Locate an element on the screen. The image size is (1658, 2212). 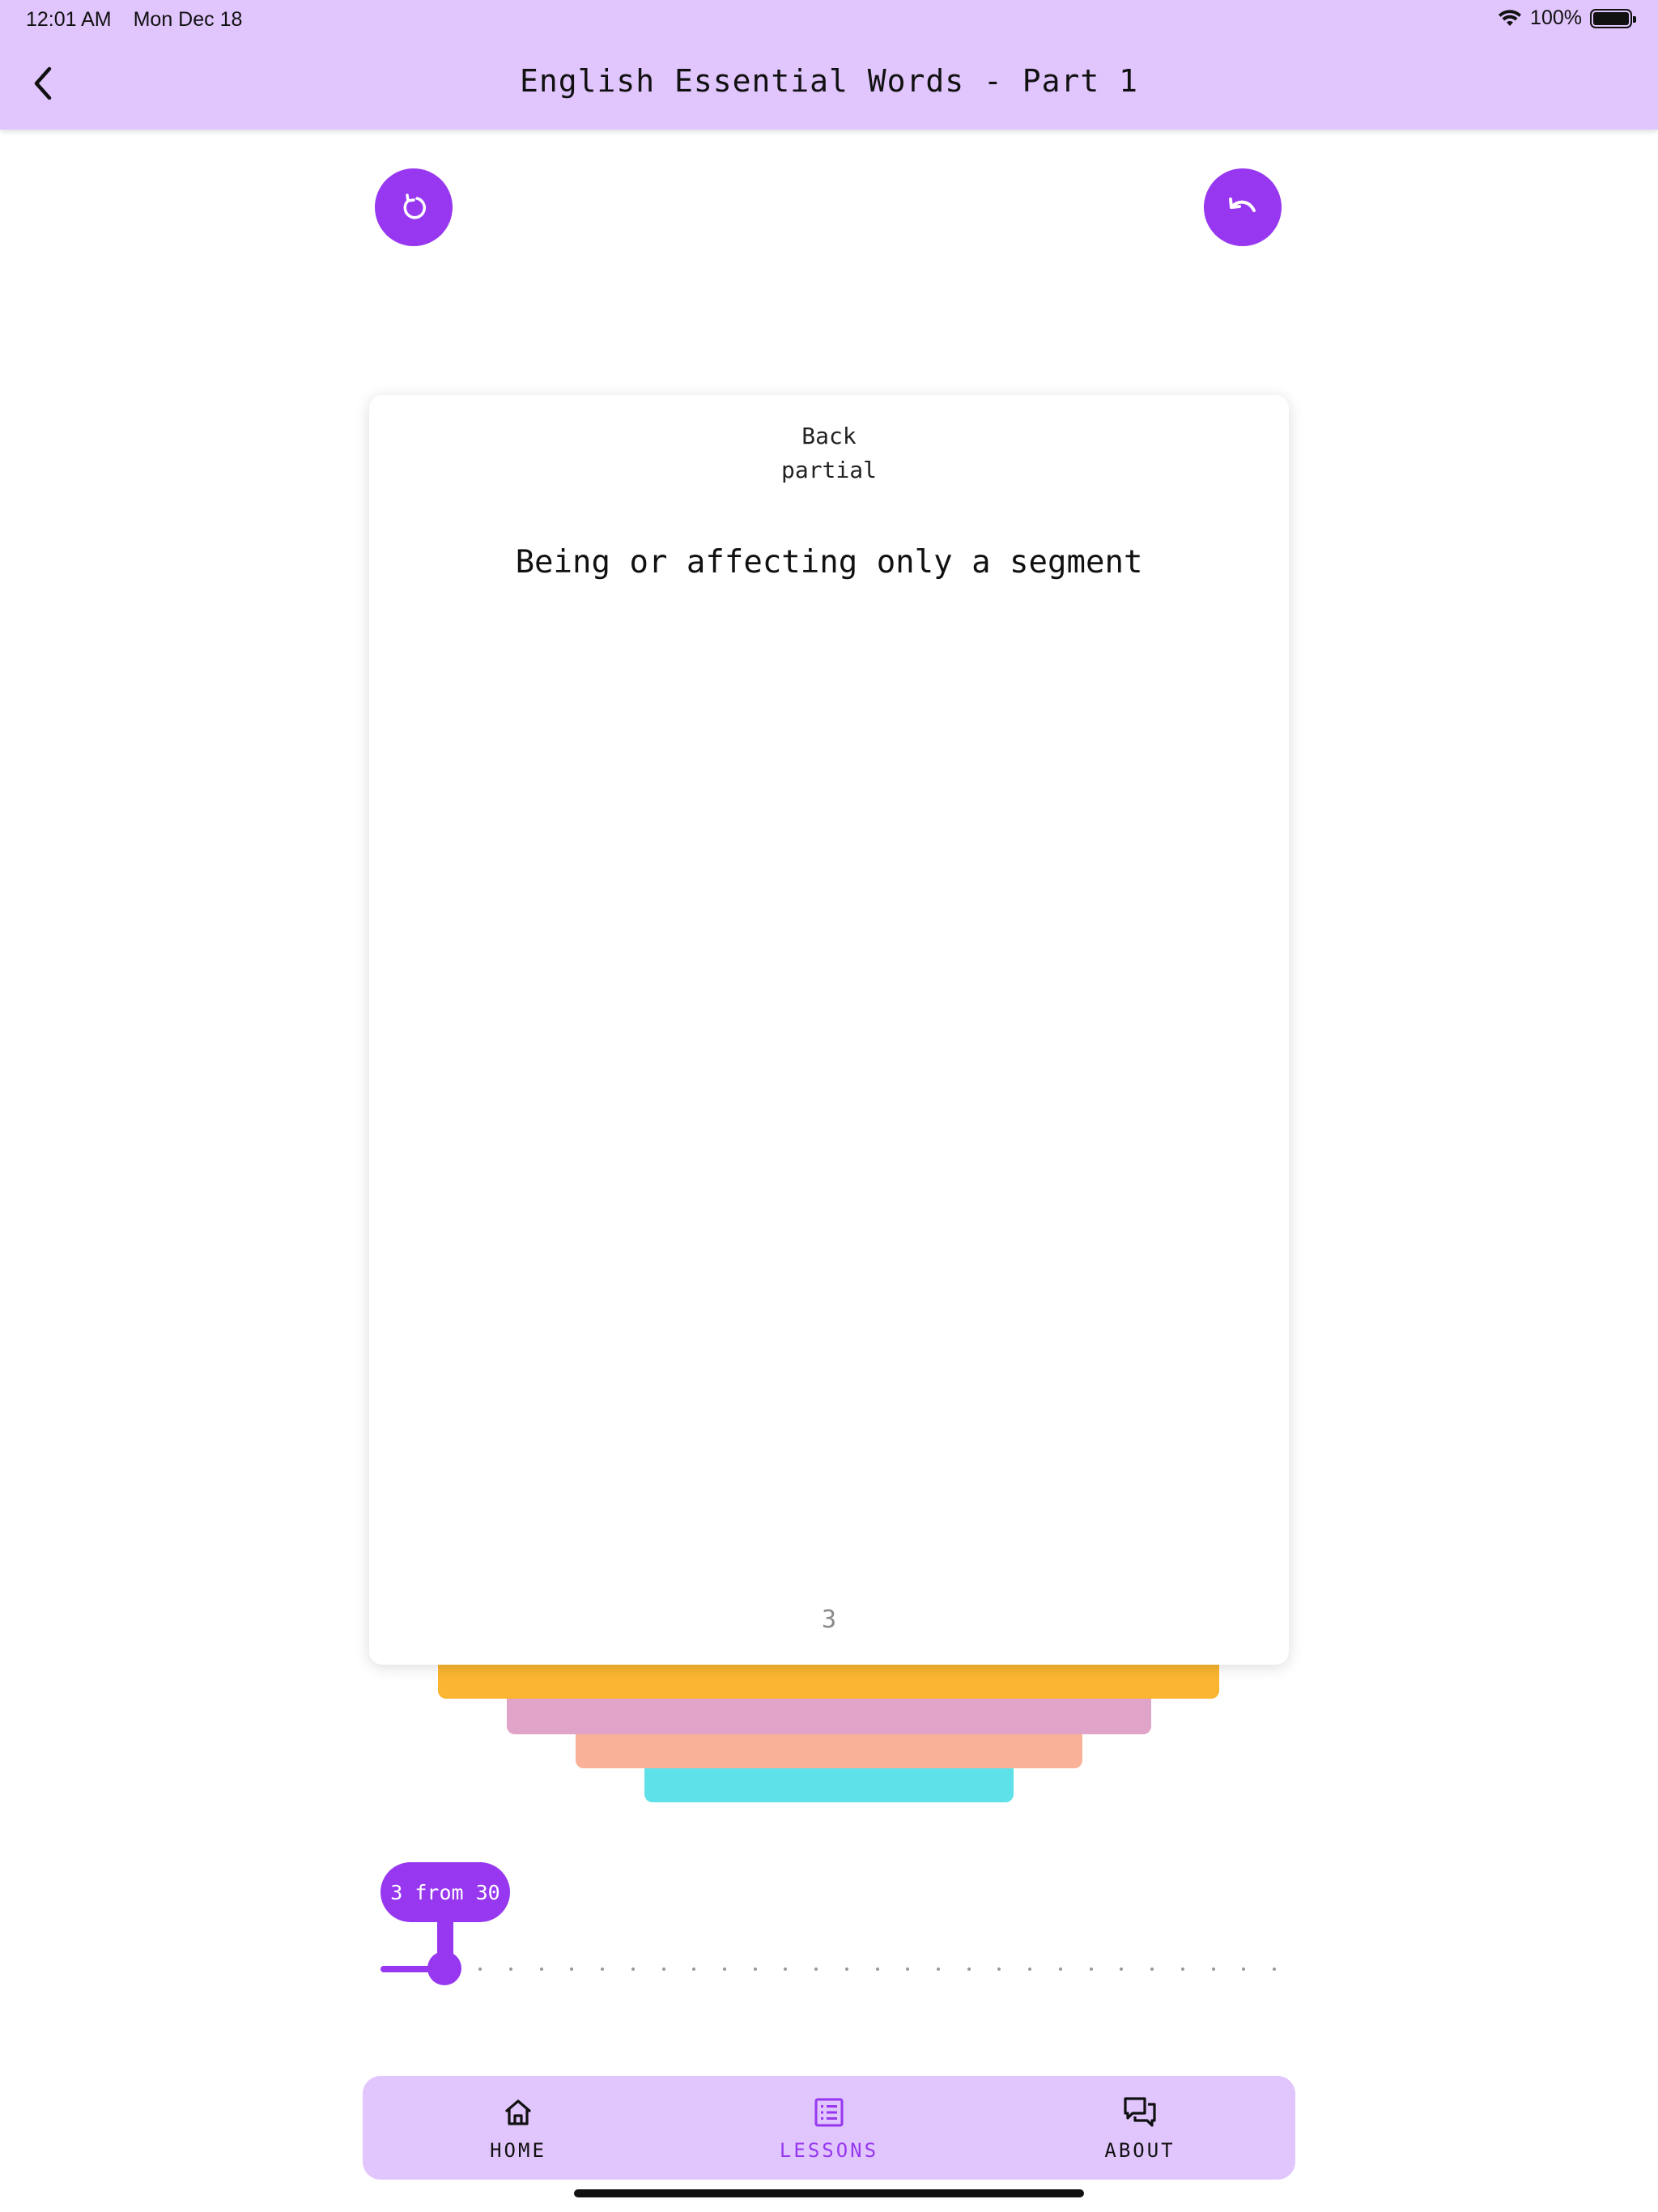
refresh-icon is located at coordinates (415, 207).